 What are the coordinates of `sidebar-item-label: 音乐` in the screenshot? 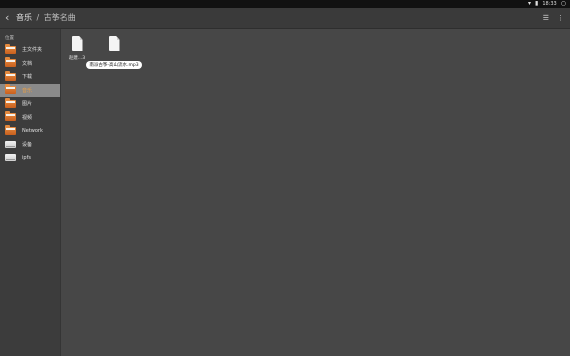 It's located at (27, 90).